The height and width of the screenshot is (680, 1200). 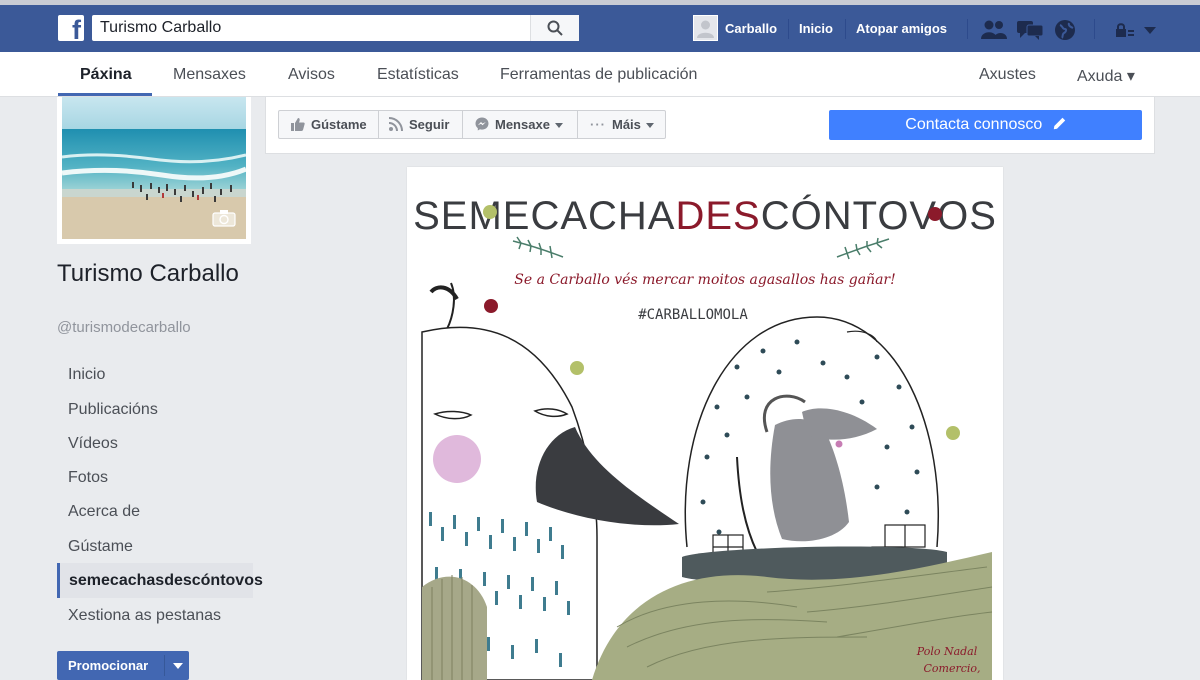 What do you see at coordinates (863, 248) in the screenshot?
I see `holly-sprig-right` at bounding box center [863, 248].